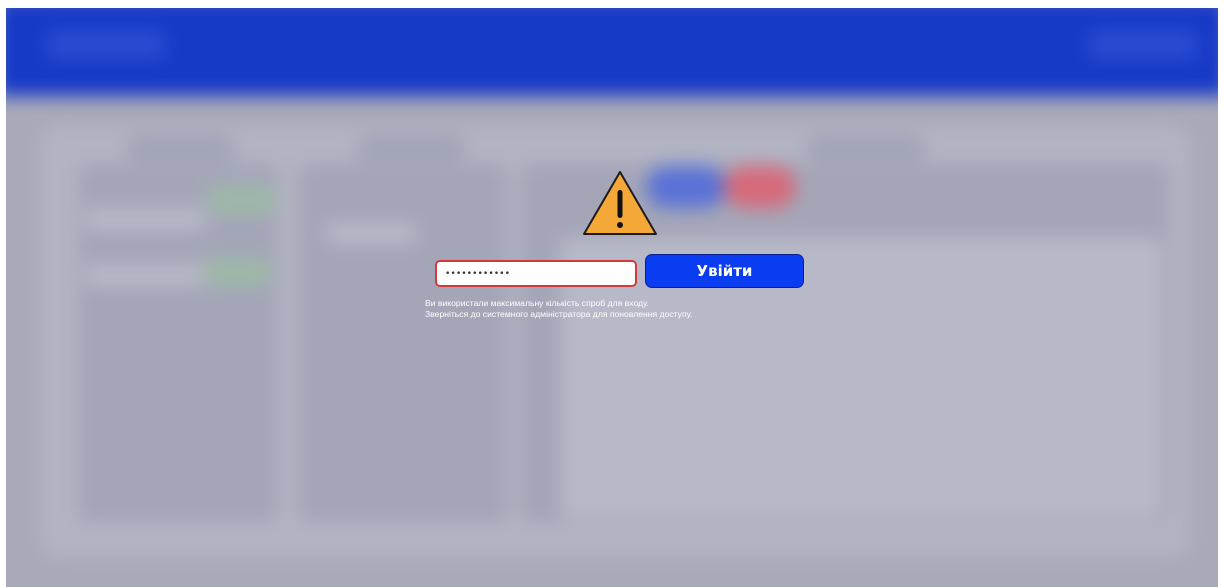  Describe the element at coordinates (620, 203) in the screenshot. I see `warning-triangle-icon` at that location.